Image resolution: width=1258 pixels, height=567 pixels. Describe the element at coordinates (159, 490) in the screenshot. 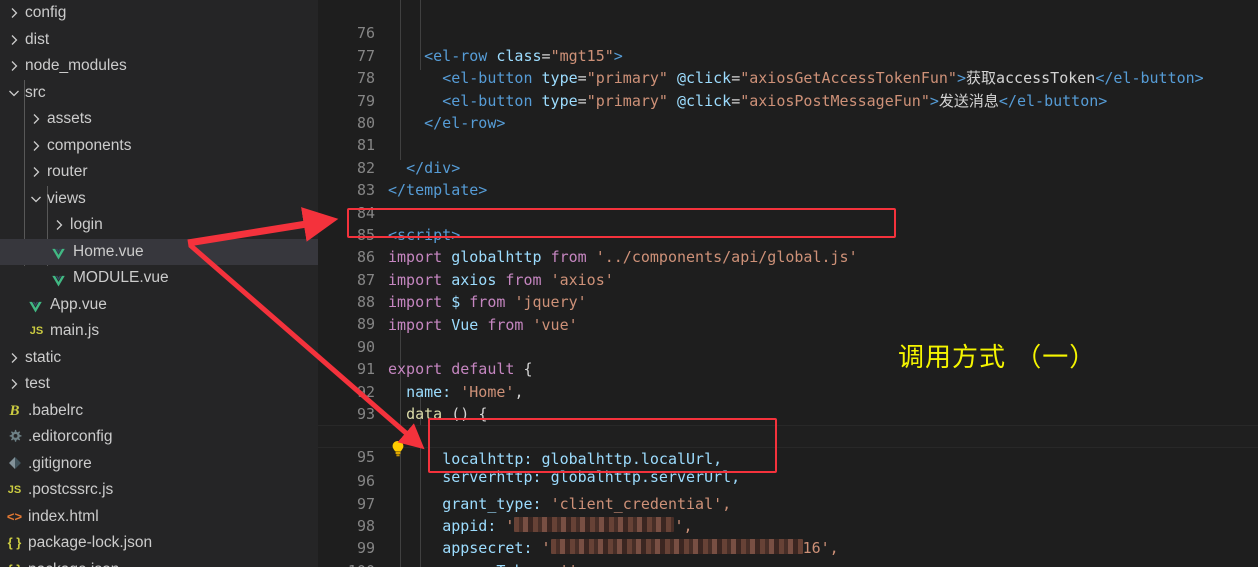

I see `sidebar-item-postcssrc: JS .postcssrc.js` at that location.